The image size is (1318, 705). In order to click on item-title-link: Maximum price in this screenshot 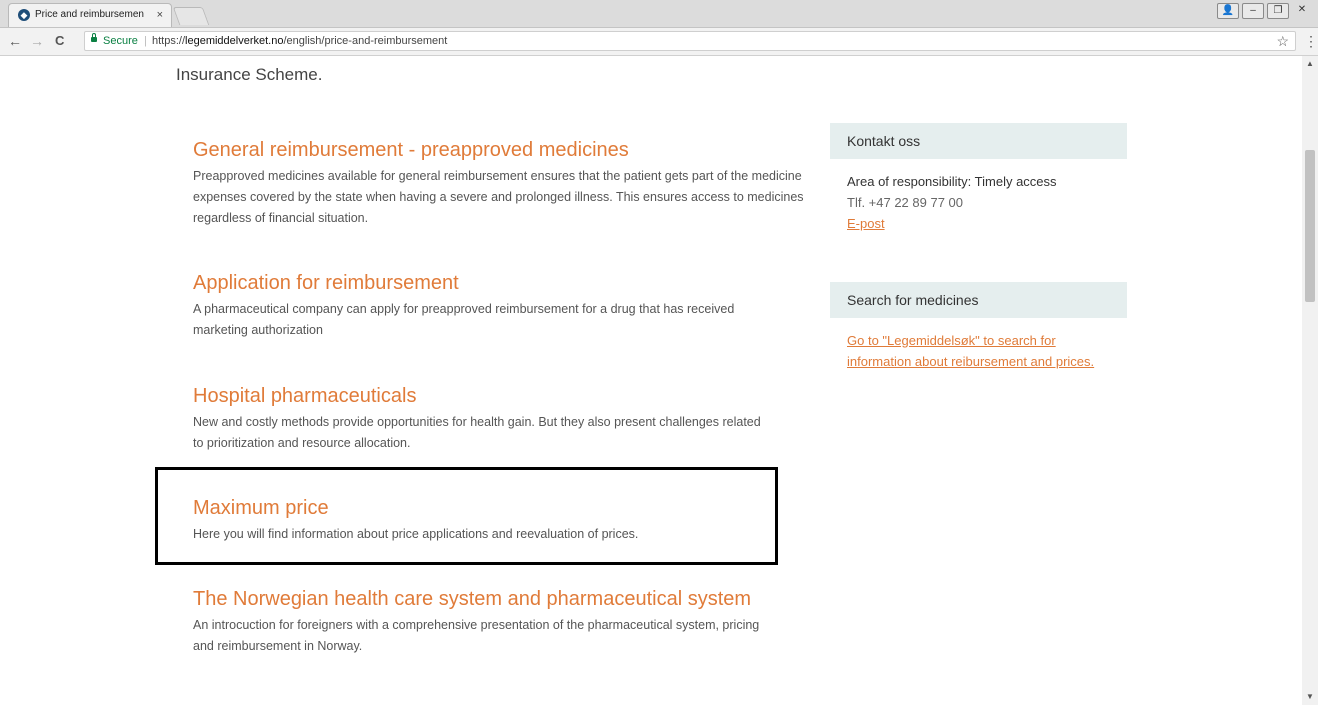, I will do `click(503, 508)`.